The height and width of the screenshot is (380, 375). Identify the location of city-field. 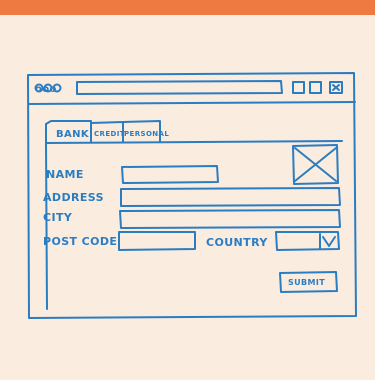
(230, 219).